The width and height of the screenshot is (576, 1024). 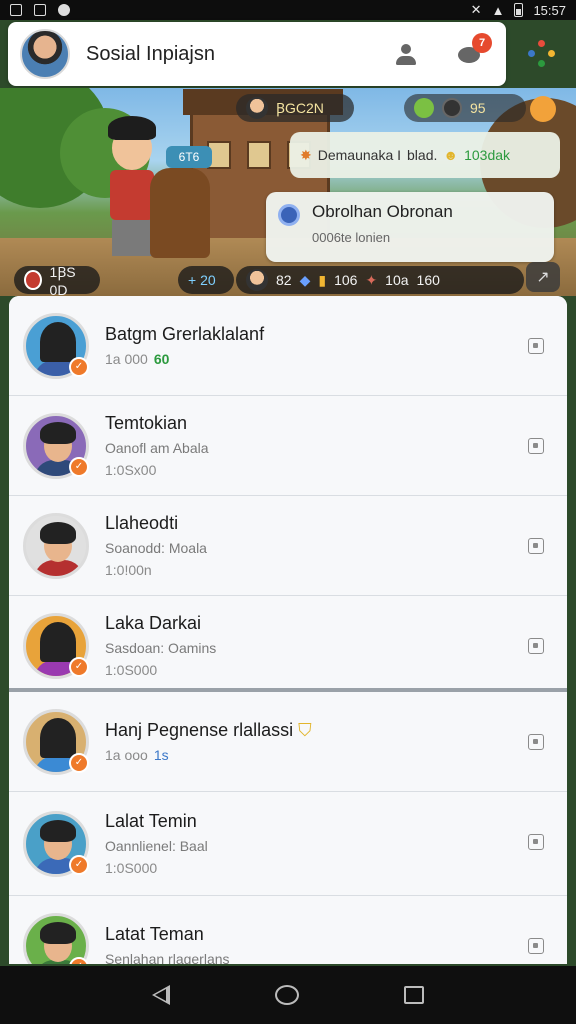 I want to click on friend-meta: 1:0Sx00, so click(x=131, y=470).